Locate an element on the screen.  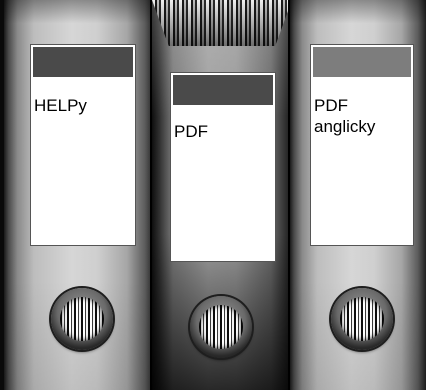
binder-label-text: PDF anglicky is located at coordinates (344, 116).